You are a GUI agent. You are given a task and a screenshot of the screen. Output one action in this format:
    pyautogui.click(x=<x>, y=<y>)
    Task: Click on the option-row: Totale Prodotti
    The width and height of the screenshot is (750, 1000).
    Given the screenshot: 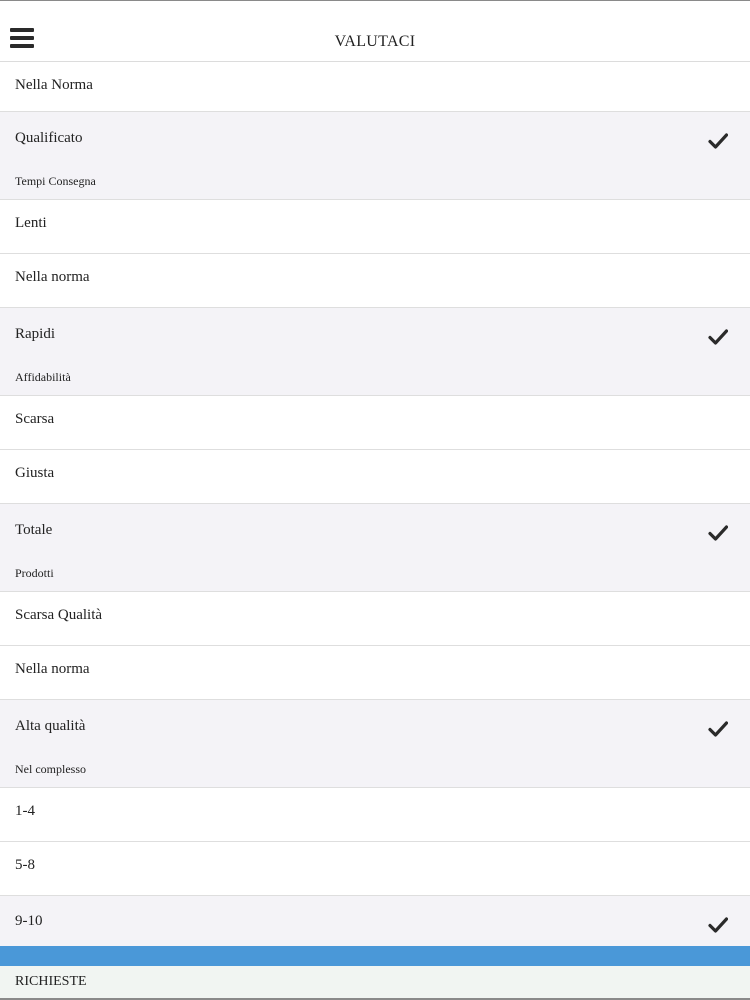 What is the action you would take?
    pyautogui.click(x=375, y=548)
    